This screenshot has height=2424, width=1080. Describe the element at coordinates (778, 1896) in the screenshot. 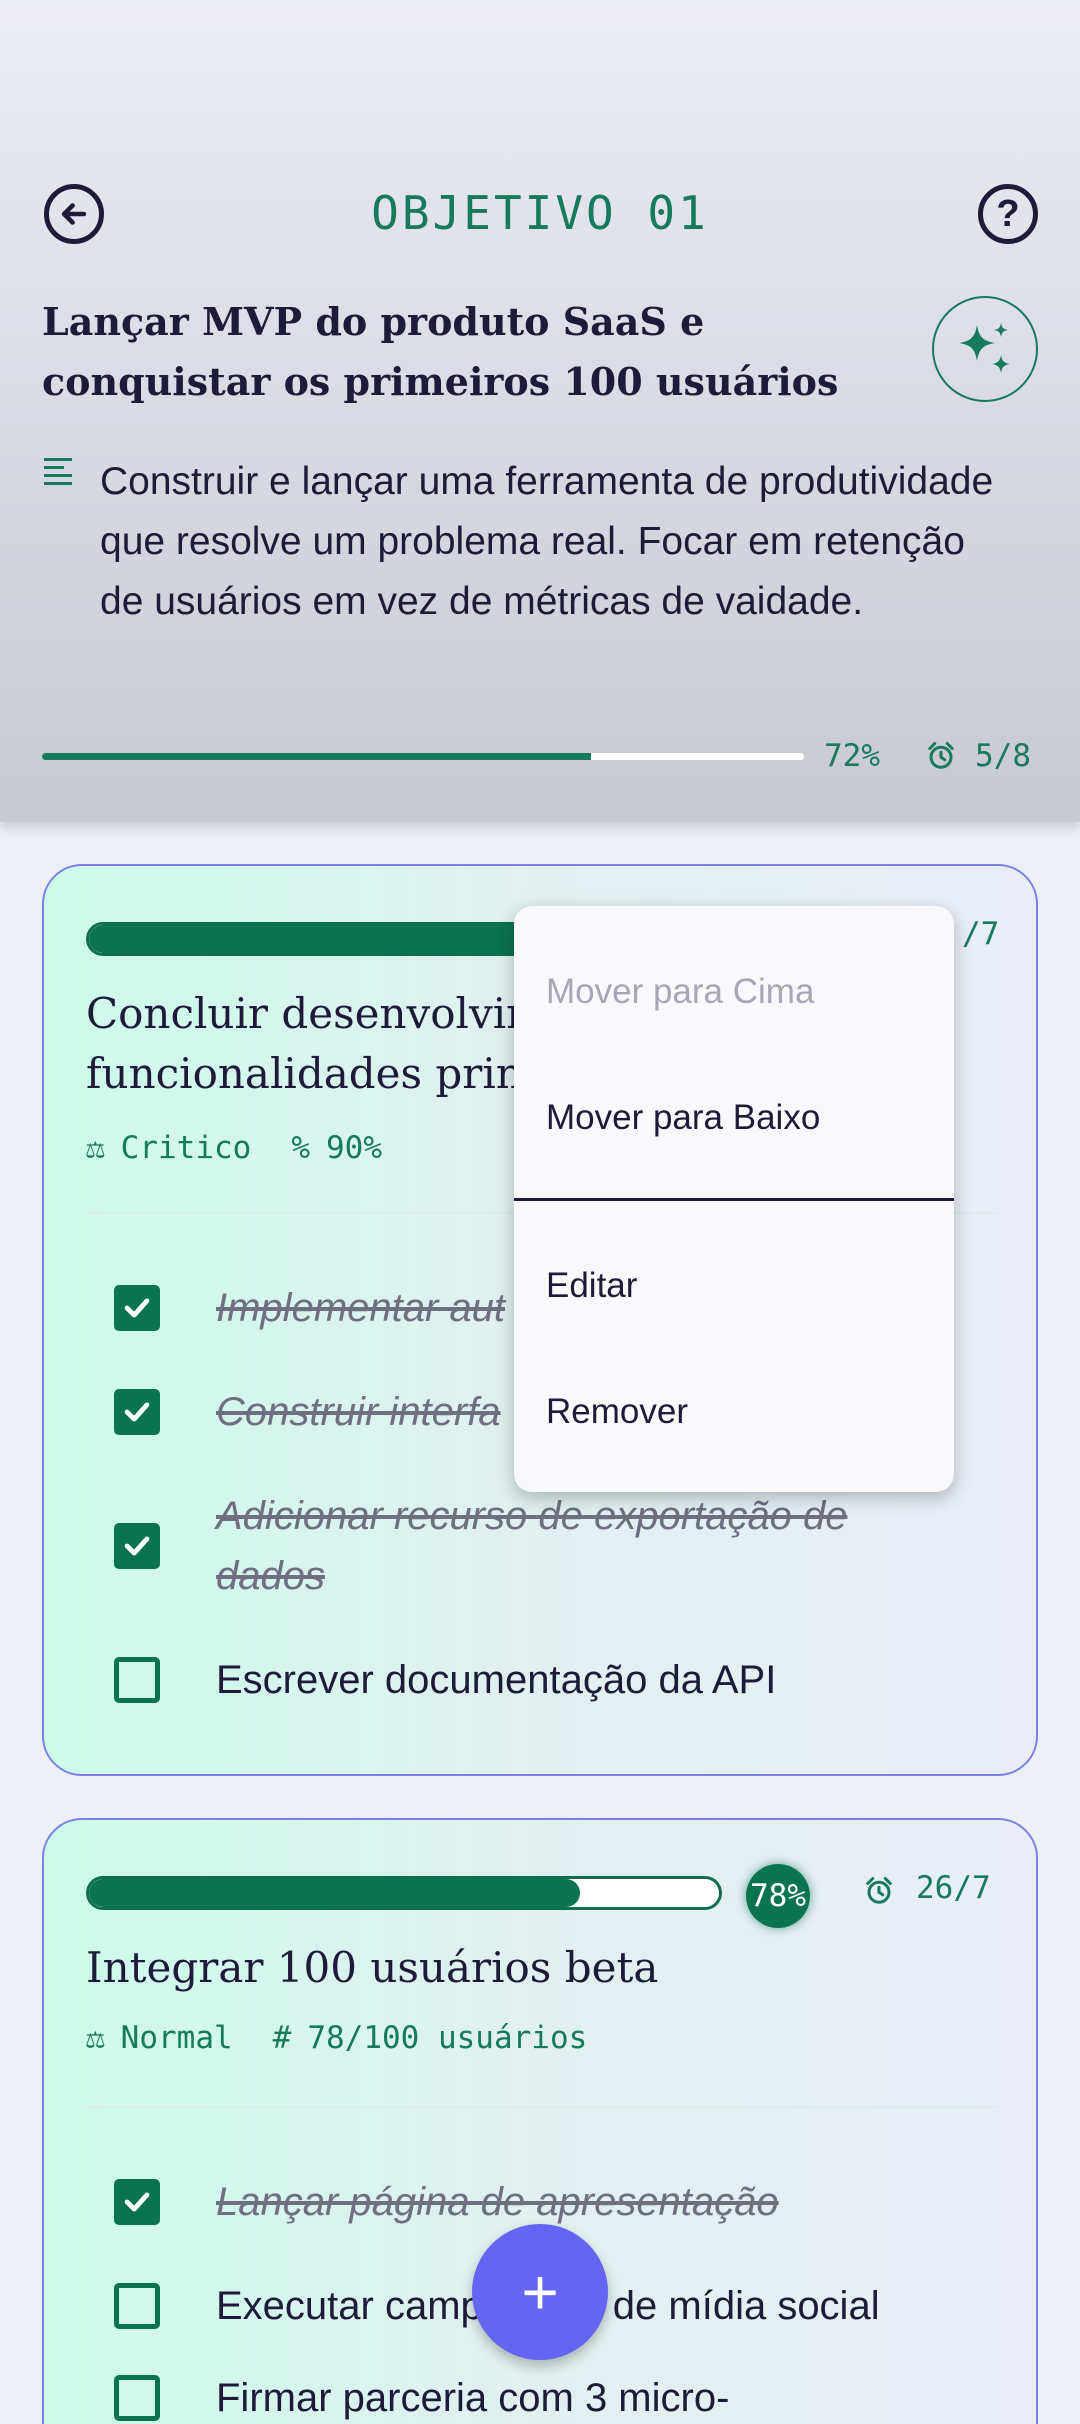

I see `kr-progress-badge: 78%` at that location.